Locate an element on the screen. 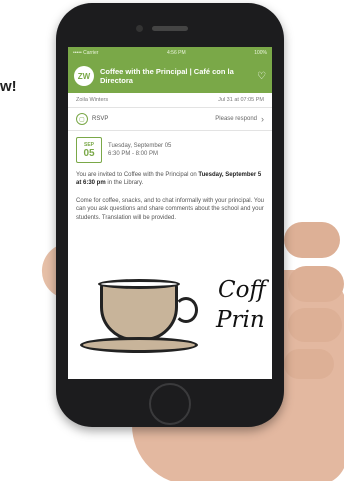  rsvp-label: RSVP is located at coordinates (100, 119).